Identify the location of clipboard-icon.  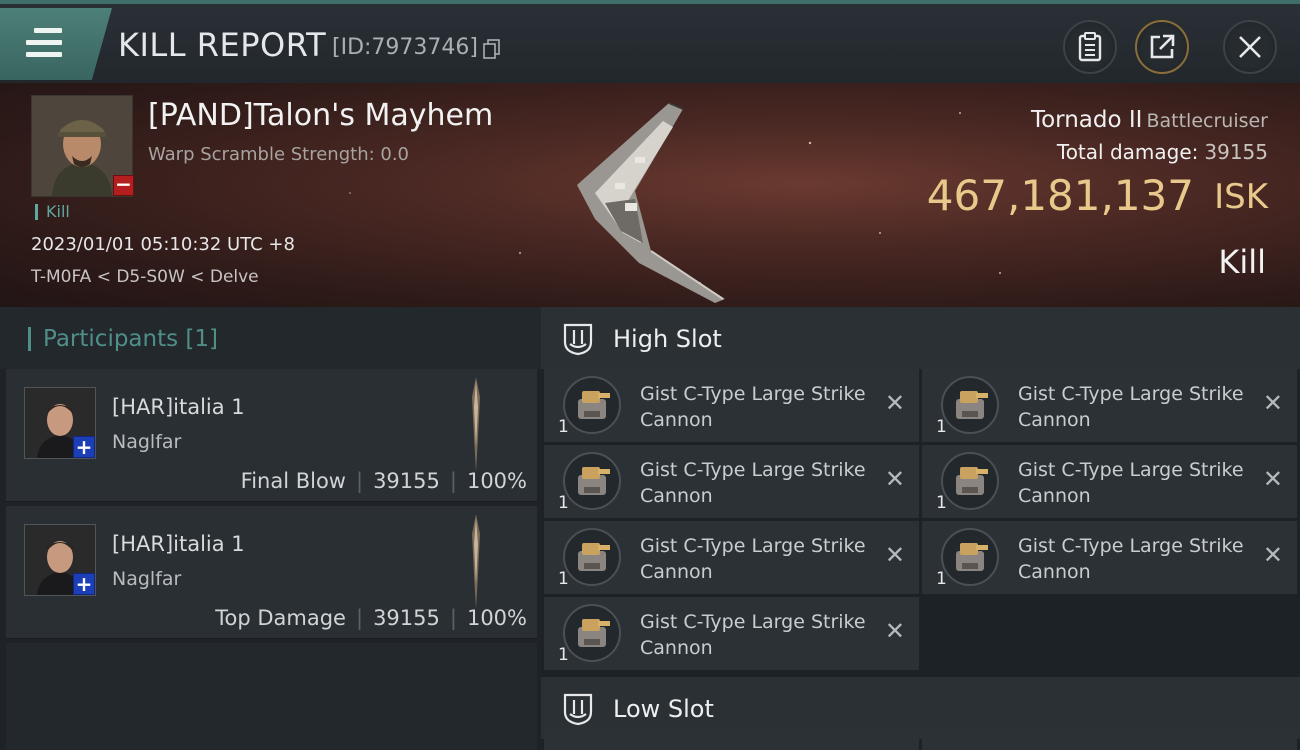
(1090, 47).